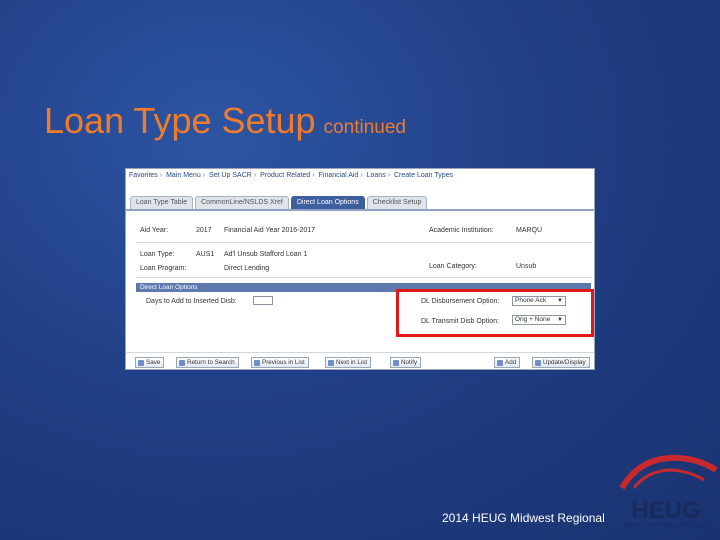  Describe the element at coordinates (396, 363) in the screenshot. I see `notify-icon` at that location.